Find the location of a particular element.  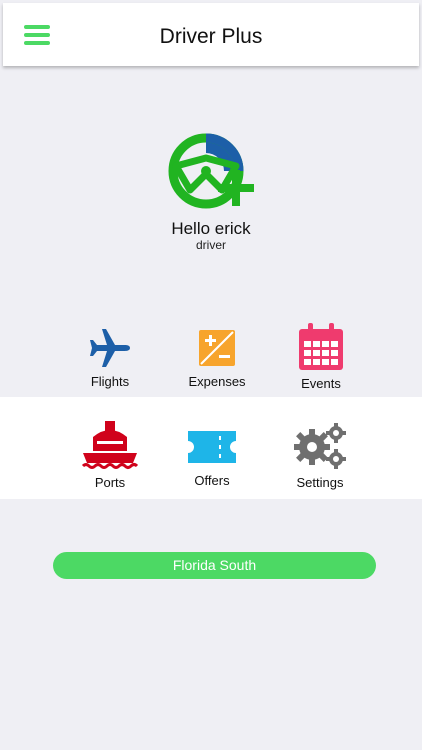

offers-label: Offers is located at coordinates (212, 480).